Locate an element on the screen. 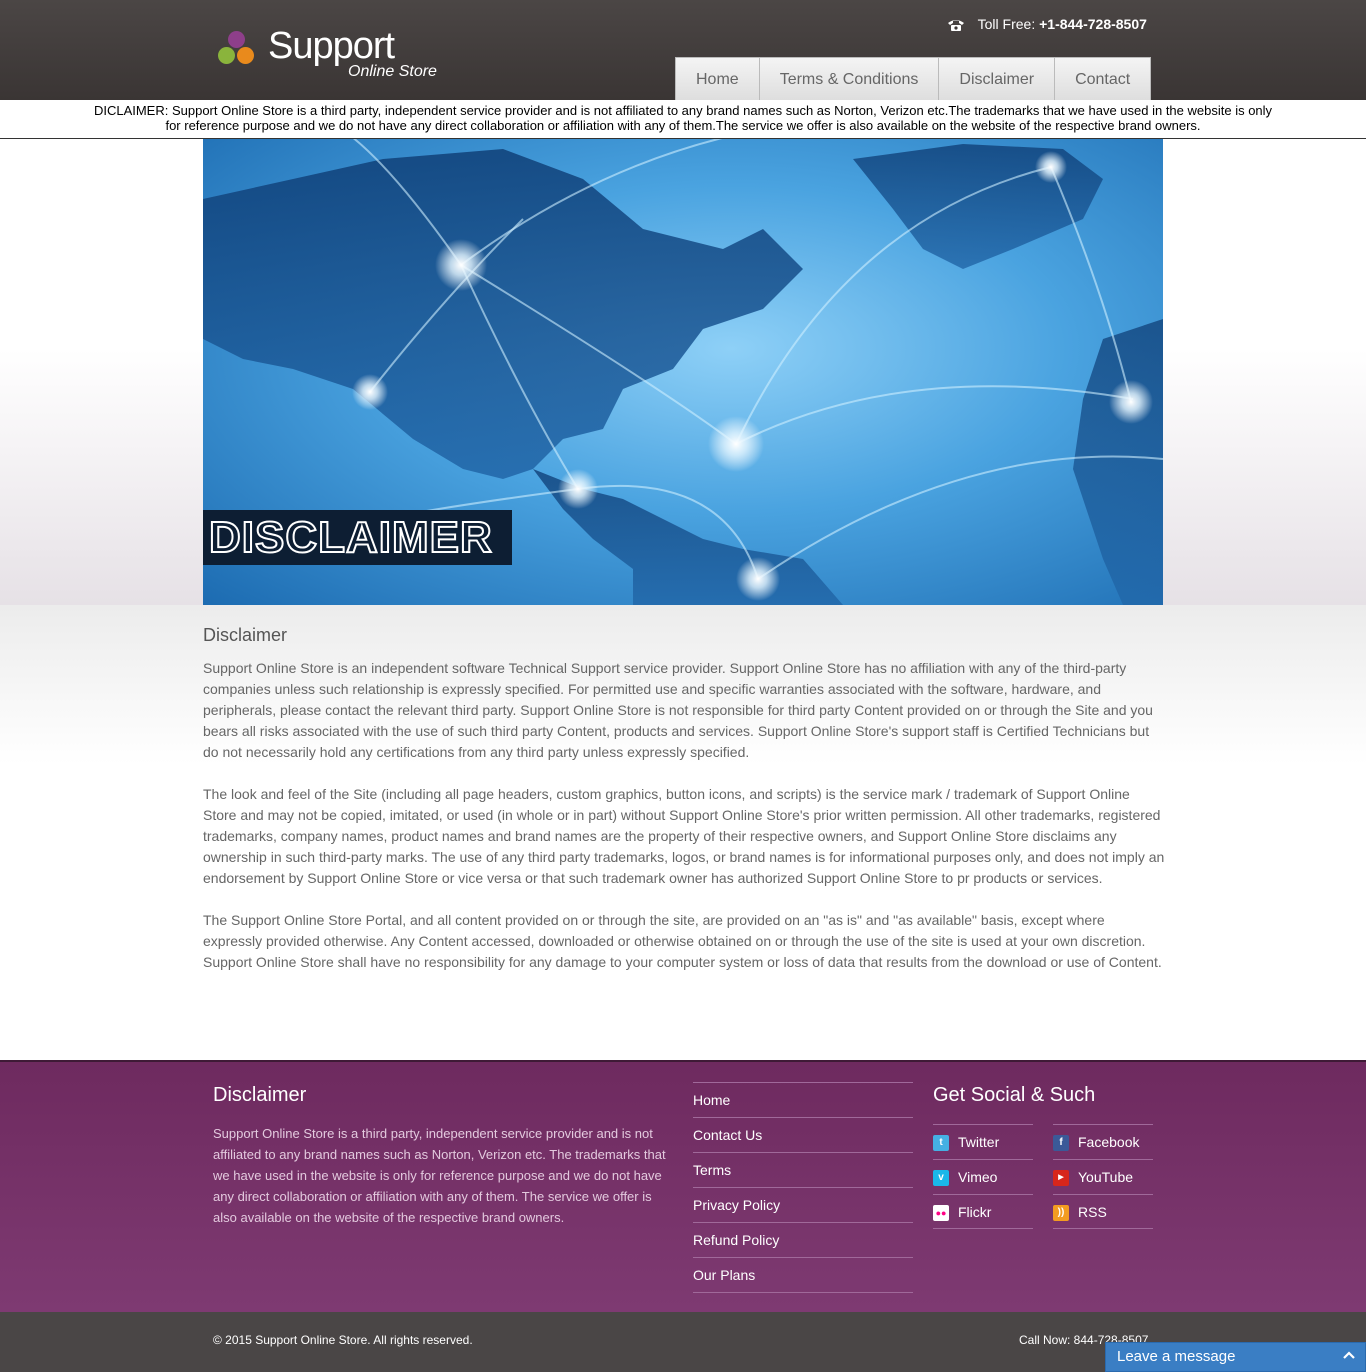  logo-subtitle: Online Store is located at coordinates (392, 71).